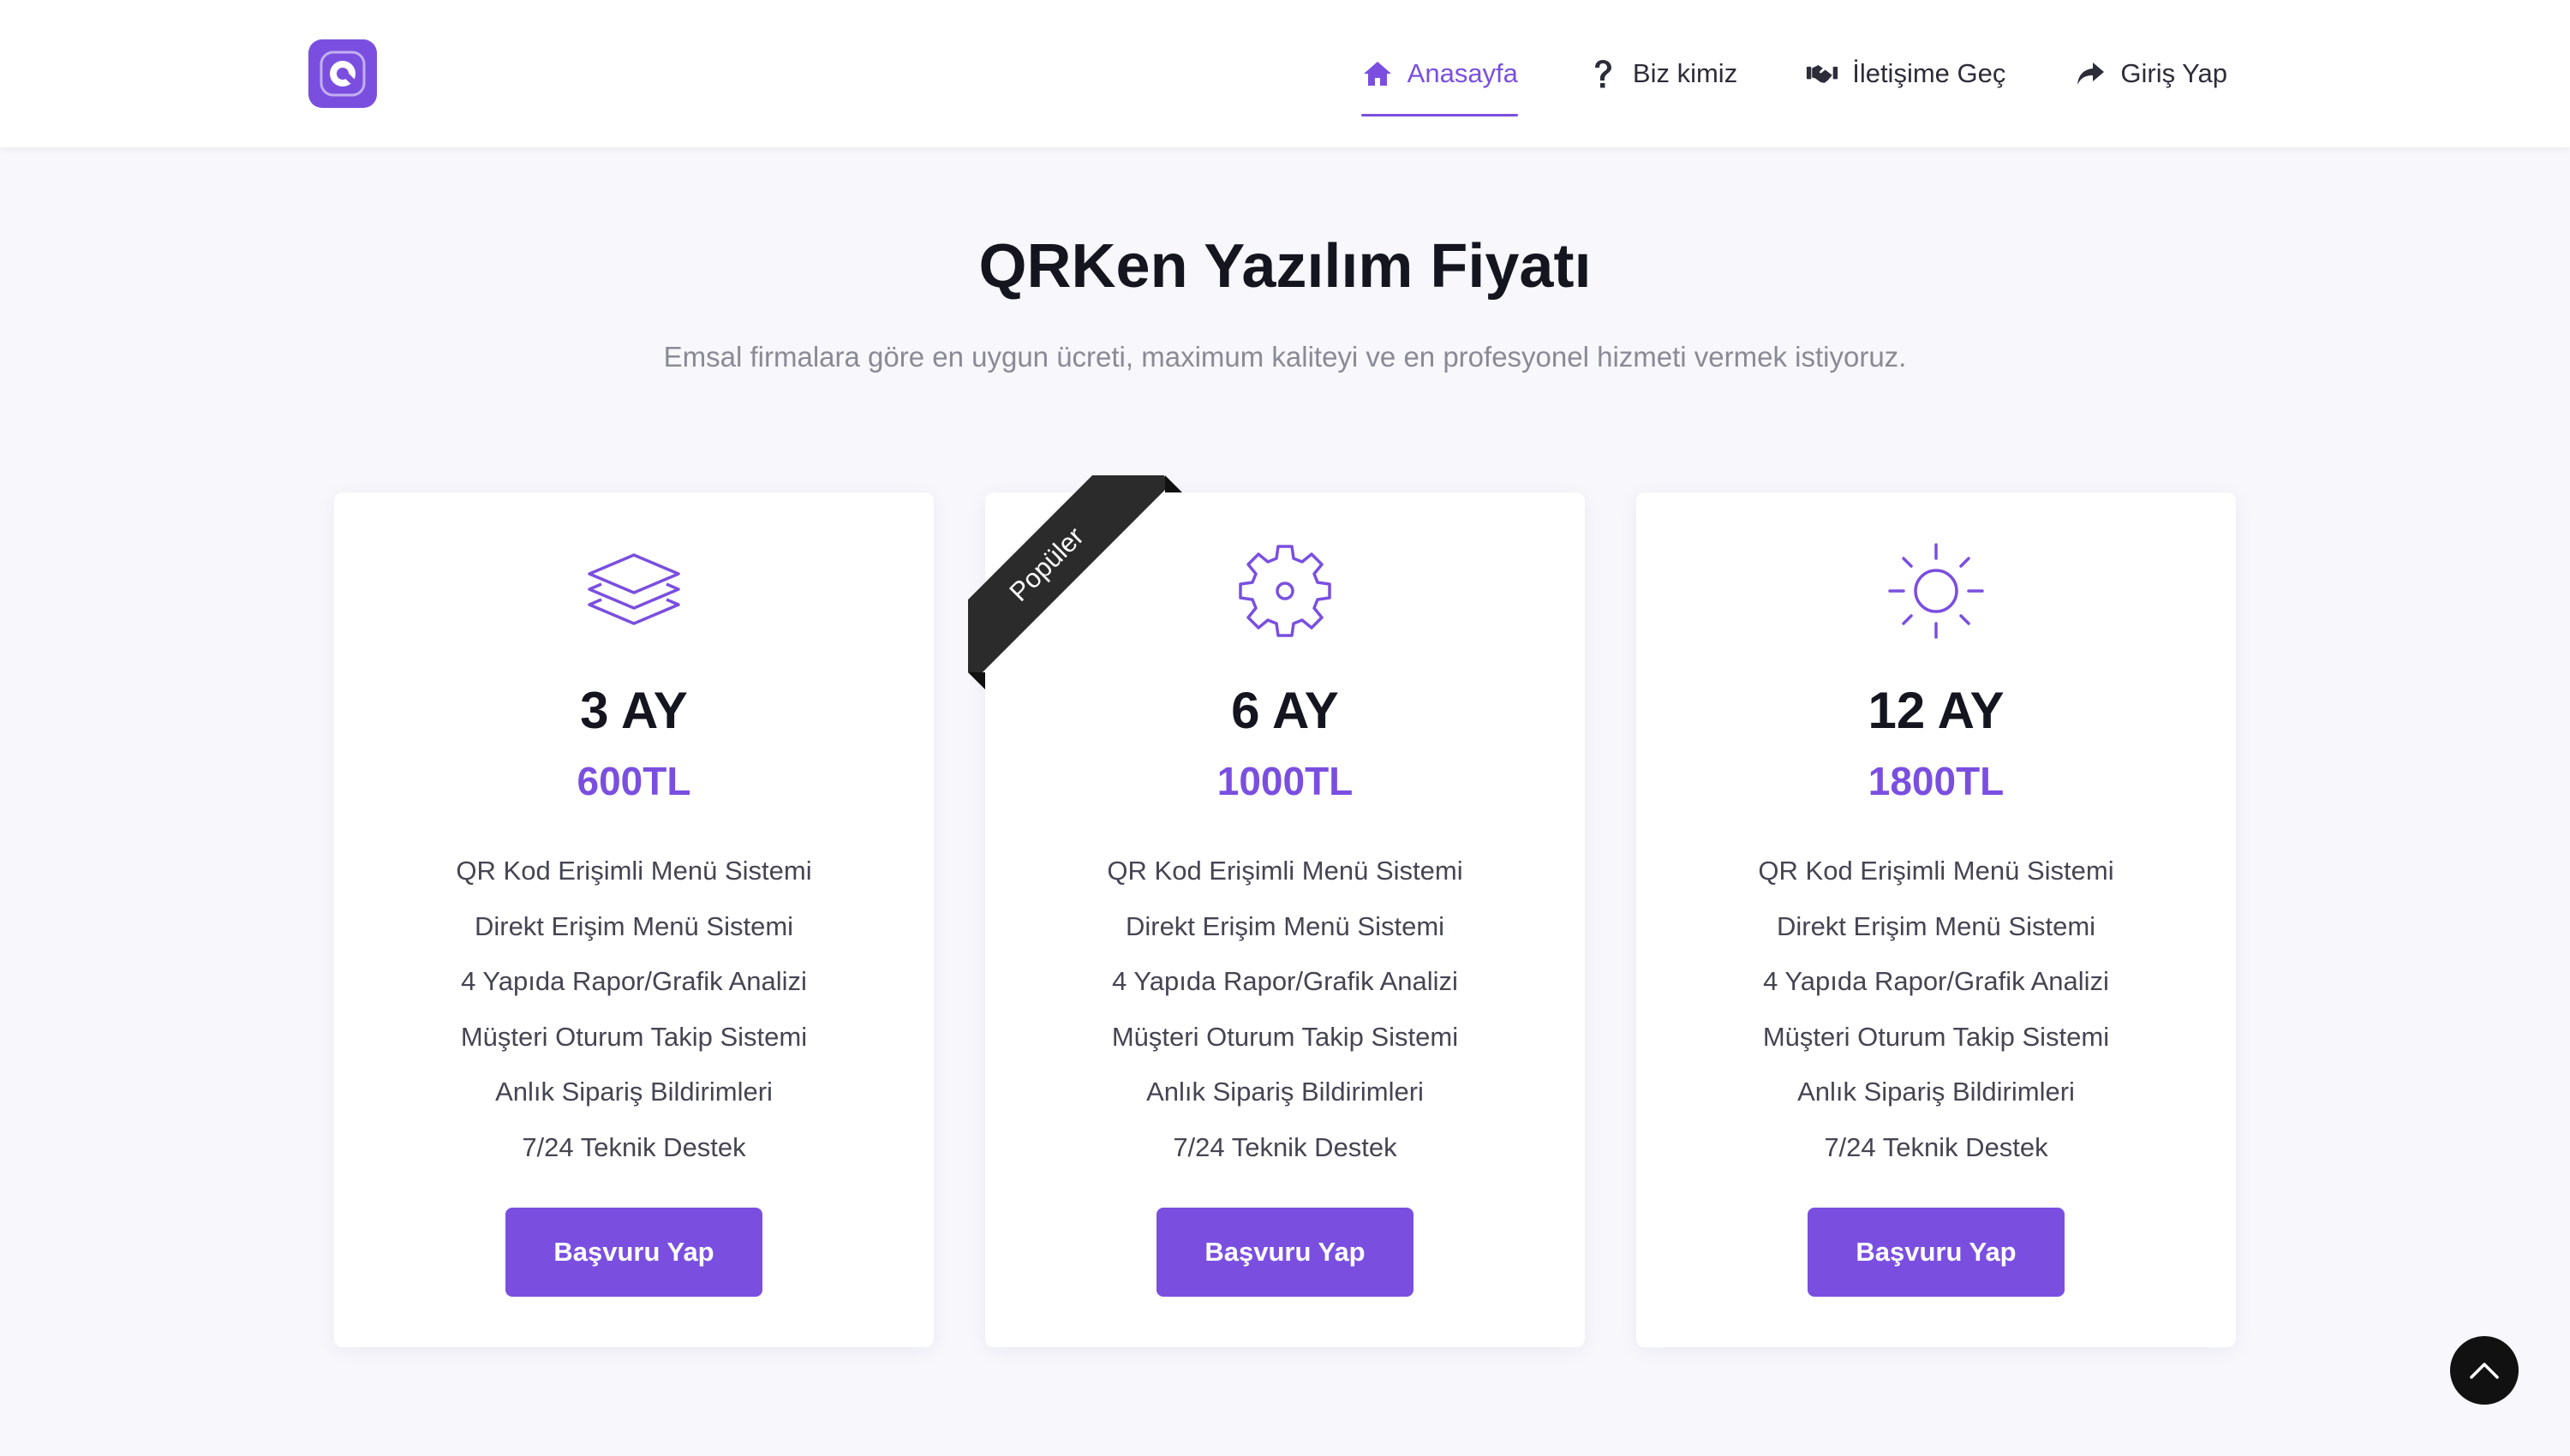 Image resolution: width=2570 pixels, height=1456 pixels. Describe the element at coordinates (634, 710) in the screenshot. I see `plan-name: 3 AY` at that location.